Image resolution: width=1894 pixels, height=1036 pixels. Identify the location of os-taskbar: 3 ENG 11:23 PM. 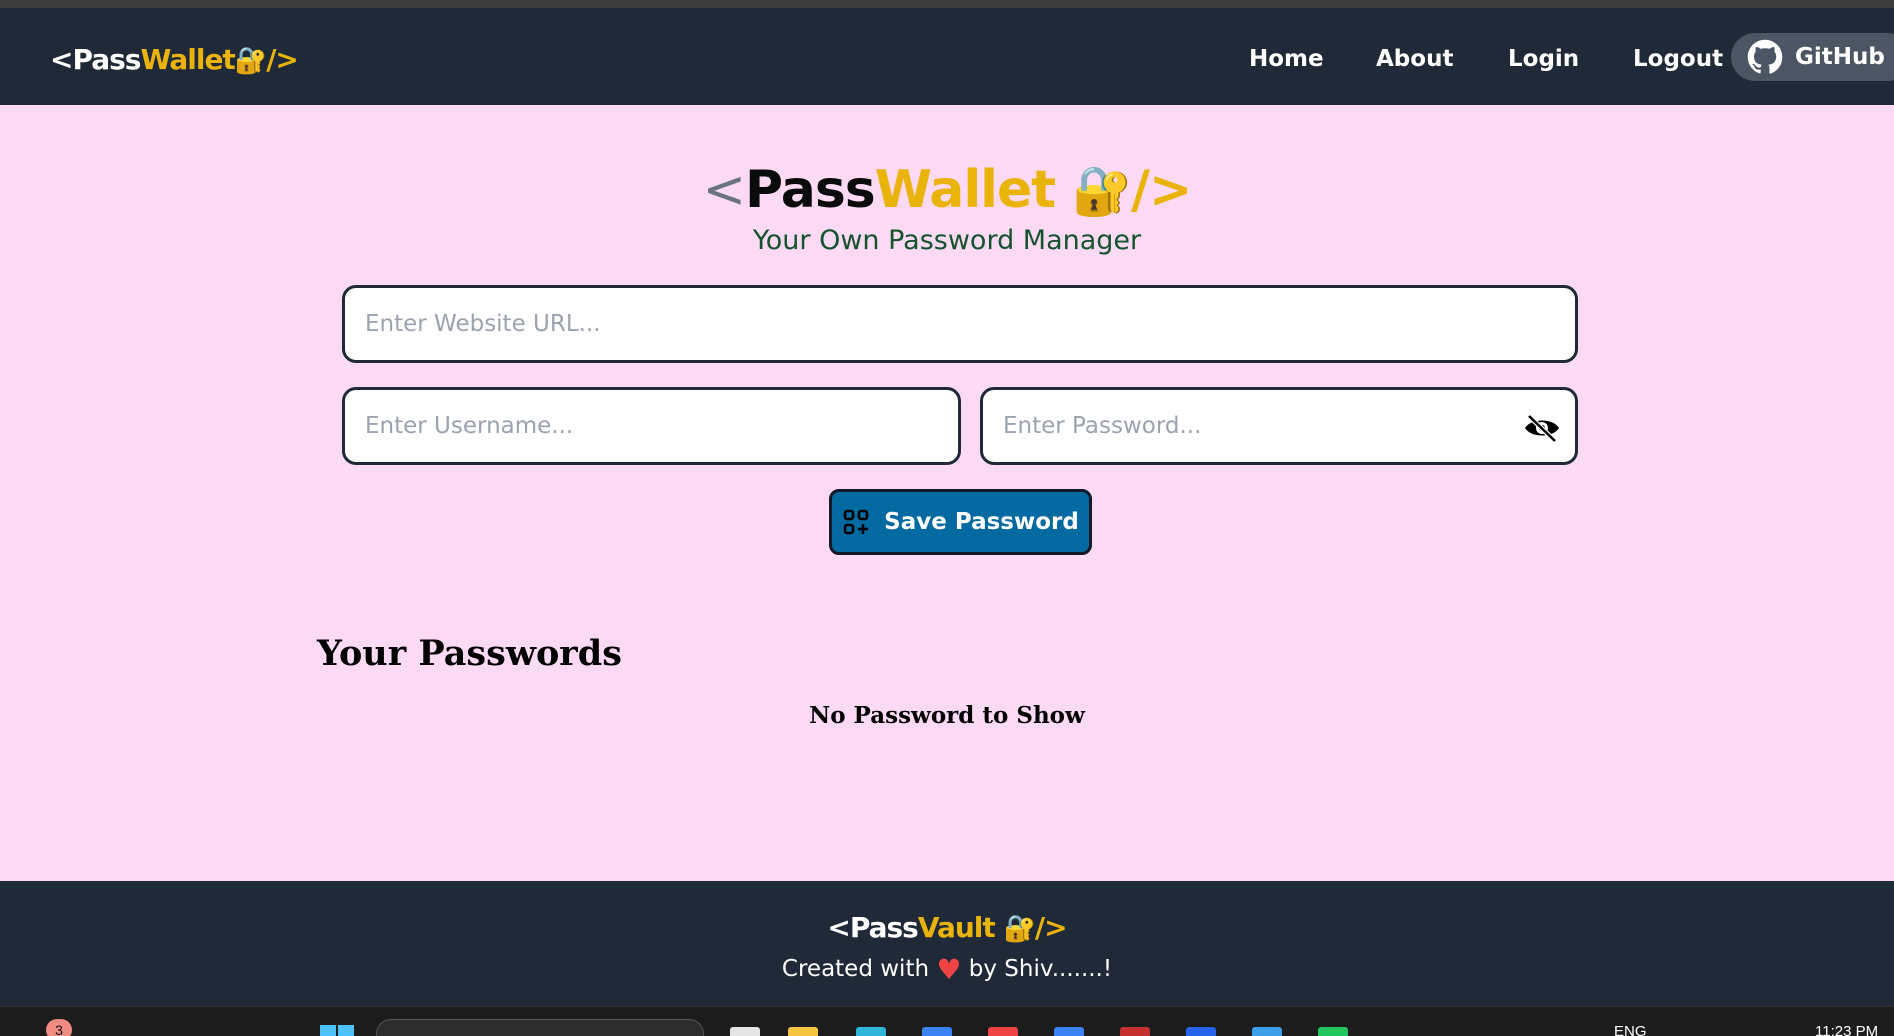
(947, 1021).